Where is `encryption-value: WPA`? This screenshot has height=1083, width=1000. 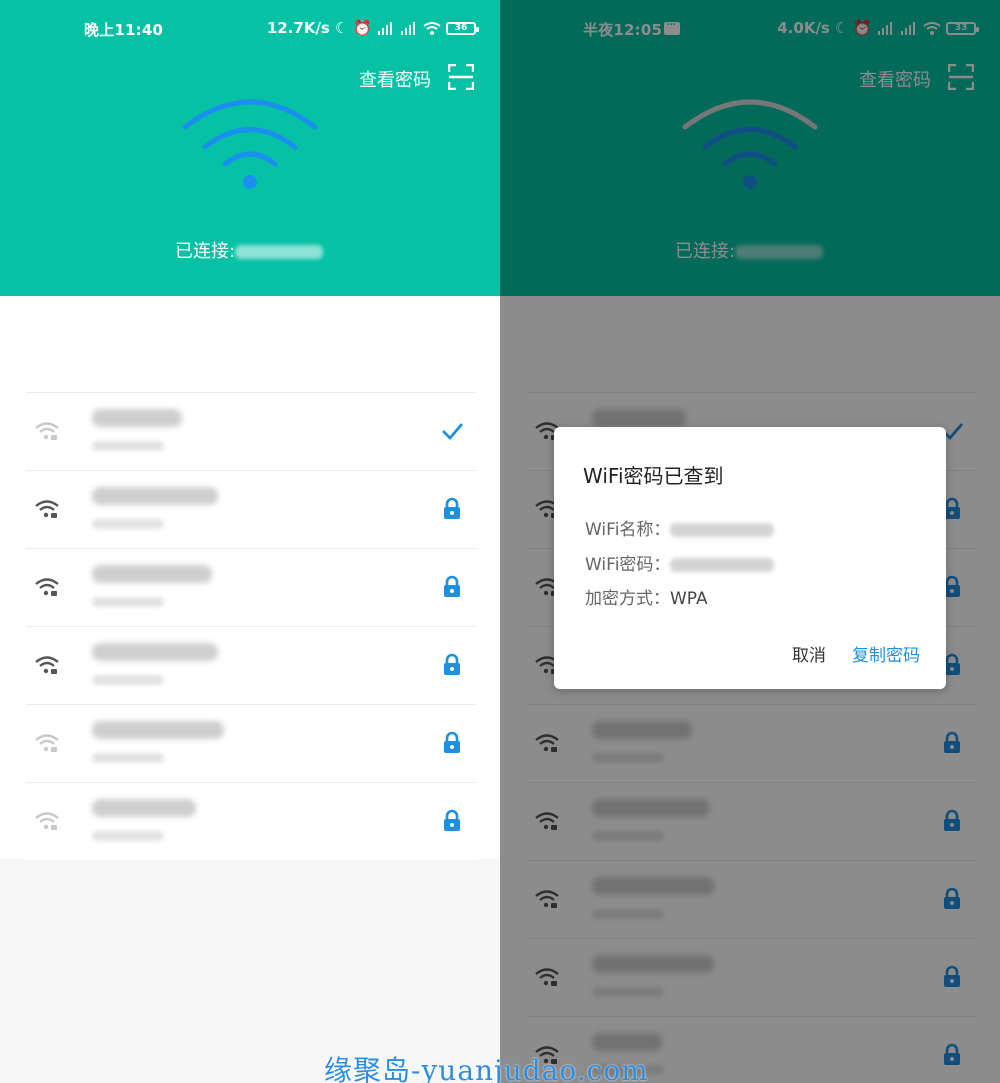 encryption-value: WPA is located at coordinates (689, 599).